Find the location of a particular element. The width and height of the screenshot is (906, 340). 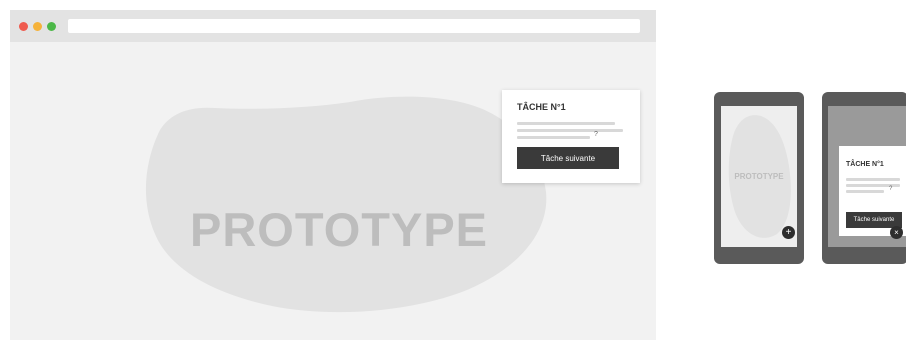

phone-prototype-label: PROTOTYPE is located at coordinates (759, 176).